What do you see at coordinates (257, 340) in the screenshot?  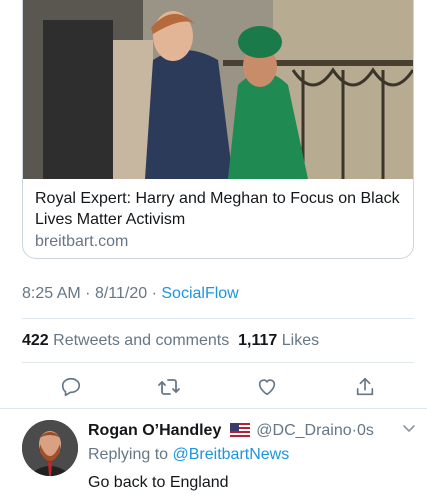 I see `likes-count: 1,117` at bounding box center [257, 340].